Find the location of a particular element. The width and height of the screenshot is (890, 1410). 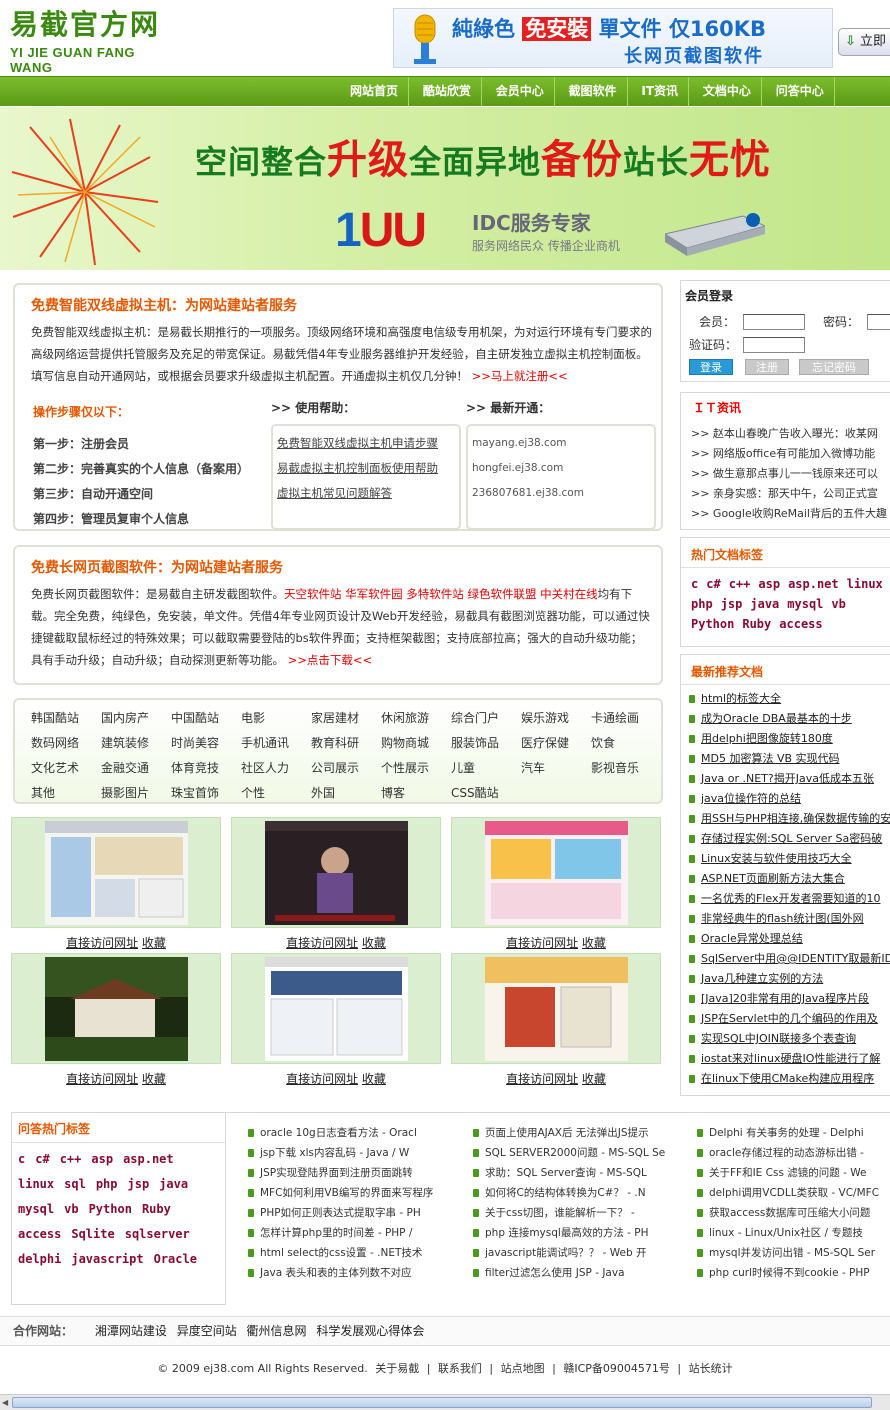

qa-question-text: php curl时候得不到cookie - PHP is located at coordinates (789, 1273).